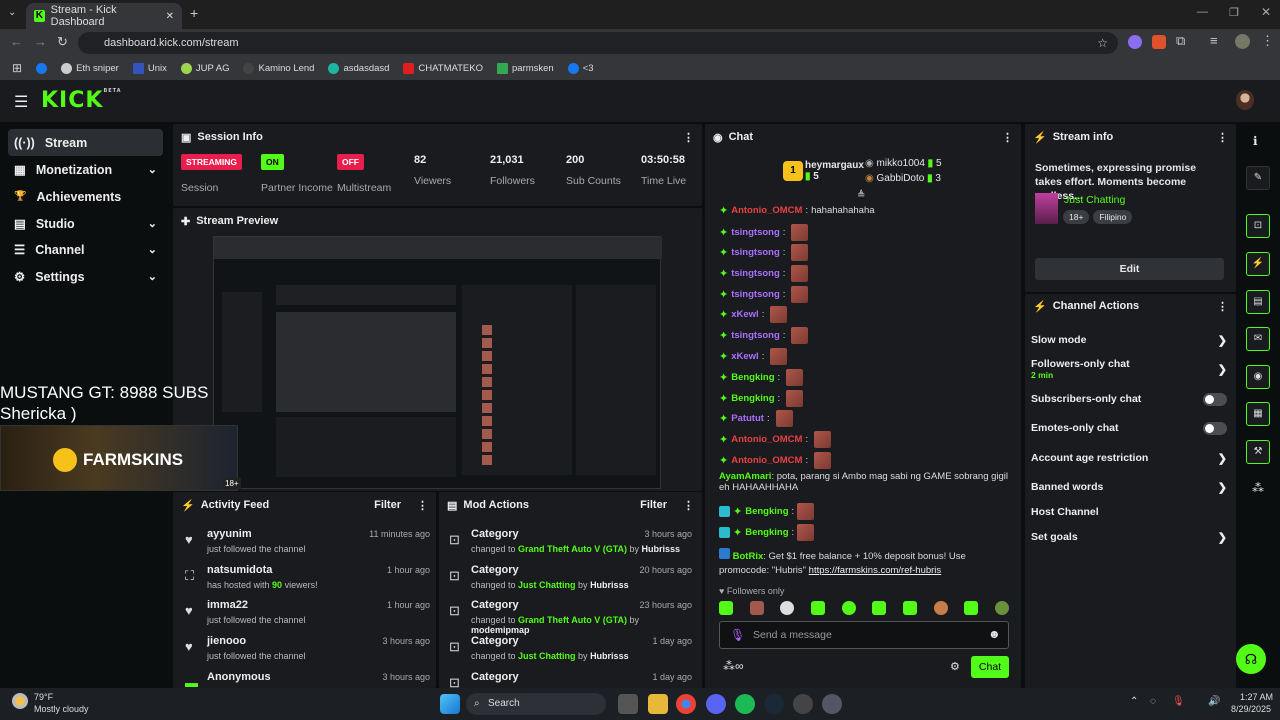 Image resolution: width=1280 pixels, height=720 pixels. Describe the element at coordinates (43, 697) in the screenshot. I see `weather-temp: 79°F` at that location.